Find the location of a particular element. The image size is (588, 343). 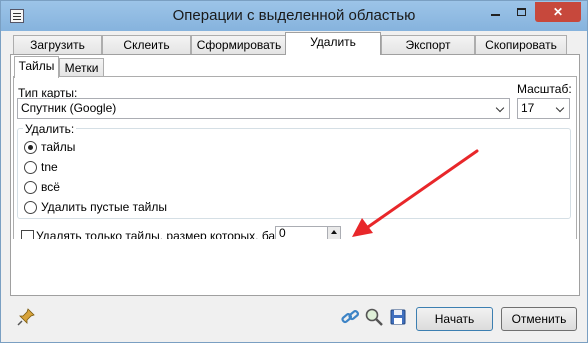

map-type-value: Спутник (Google) is located at coordinates (69, 108).